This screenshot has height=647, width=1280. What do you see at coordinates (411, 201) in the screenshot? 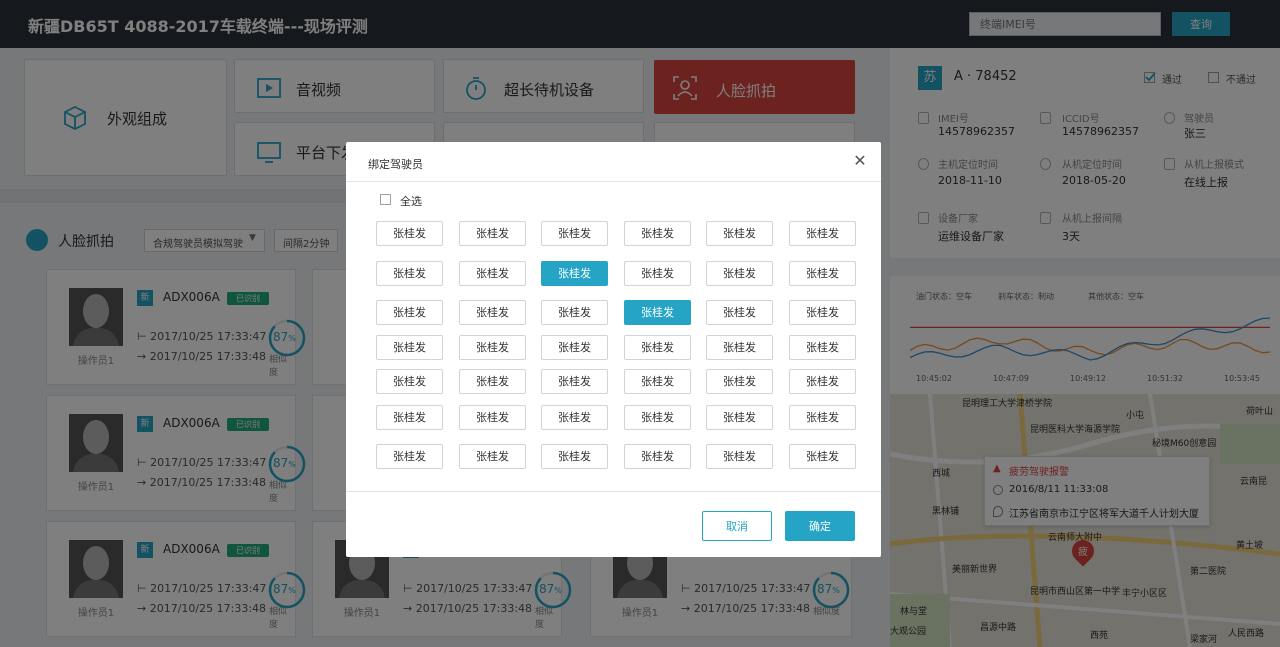
I see `select-all-label: 全选` at bounding box center [411, 201].